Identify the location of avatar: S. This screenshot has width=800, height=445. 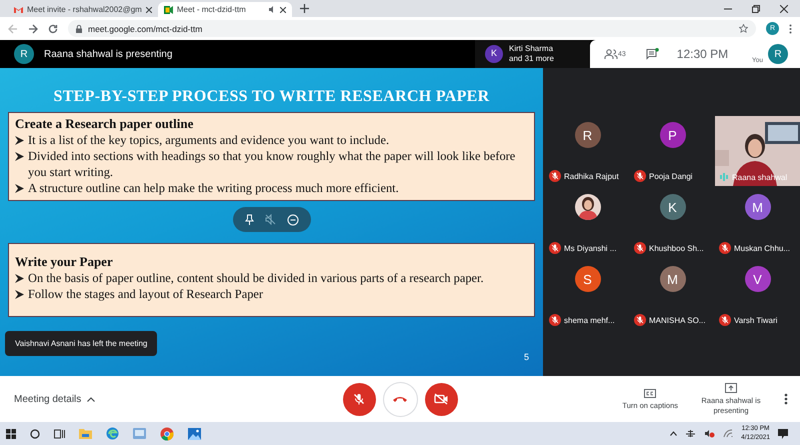
(587, 279).